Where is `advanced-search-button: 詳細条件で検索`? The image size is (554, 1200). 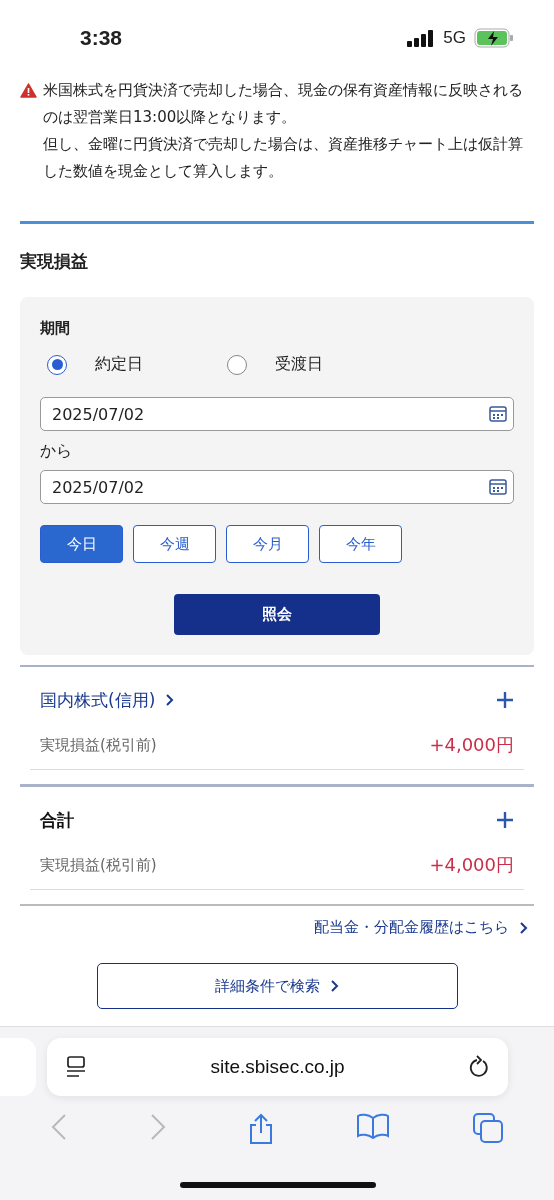
advanced-search-button: 詳細条件で検索 is located at coordinates (277, 986).